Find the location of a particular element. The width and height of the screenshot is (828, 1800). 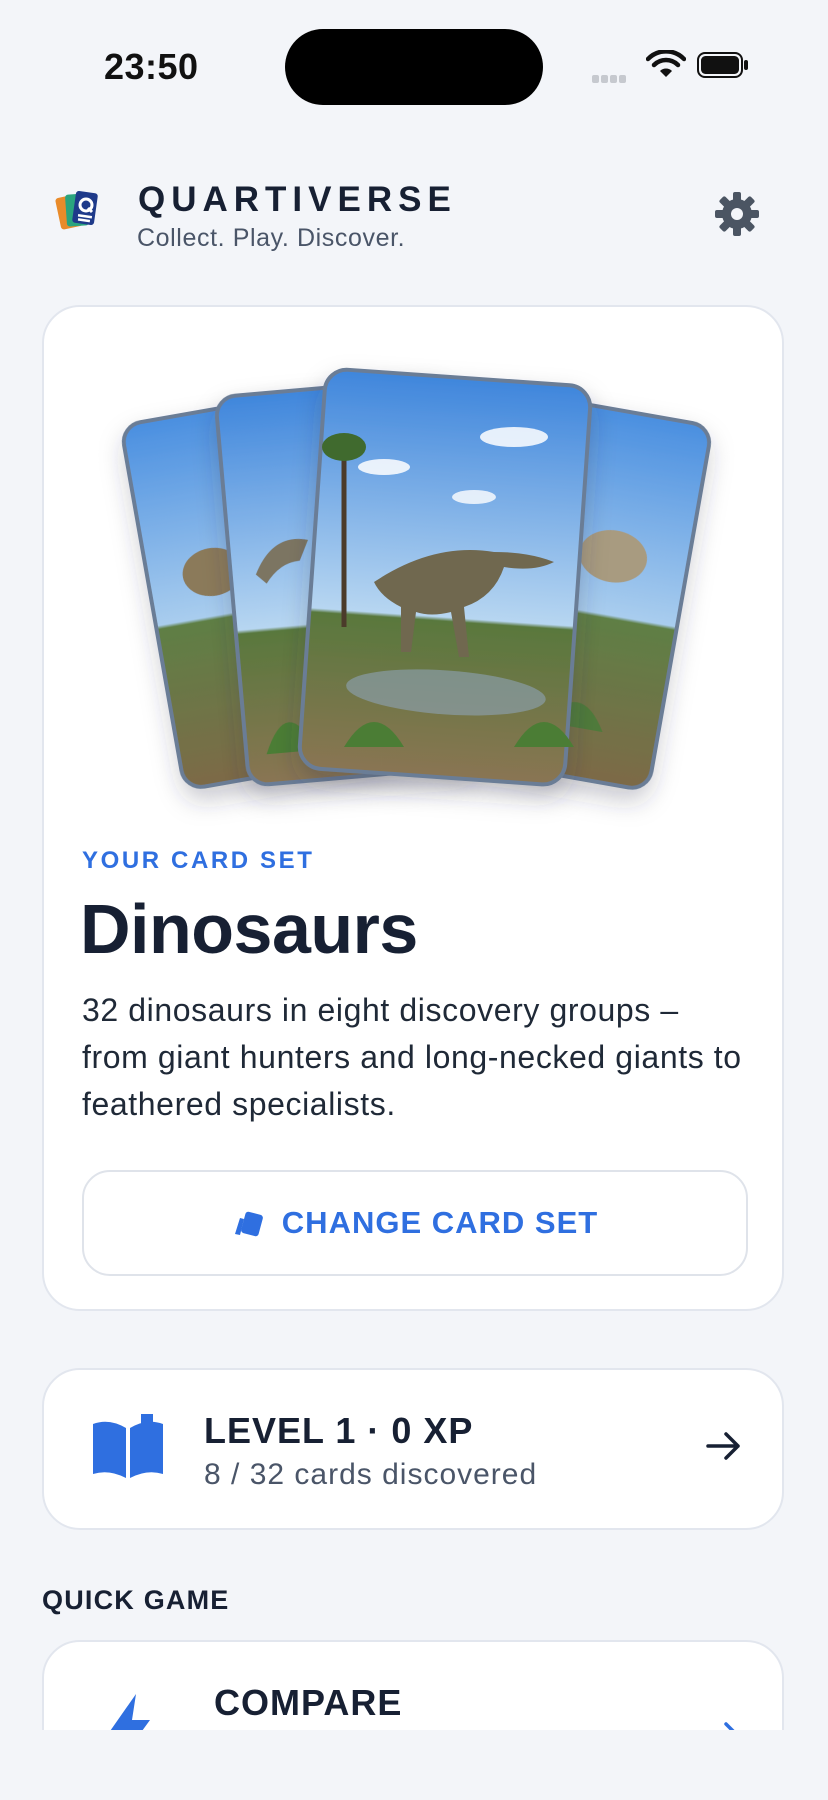

wifi-icon is located at coordinates (666, 63).